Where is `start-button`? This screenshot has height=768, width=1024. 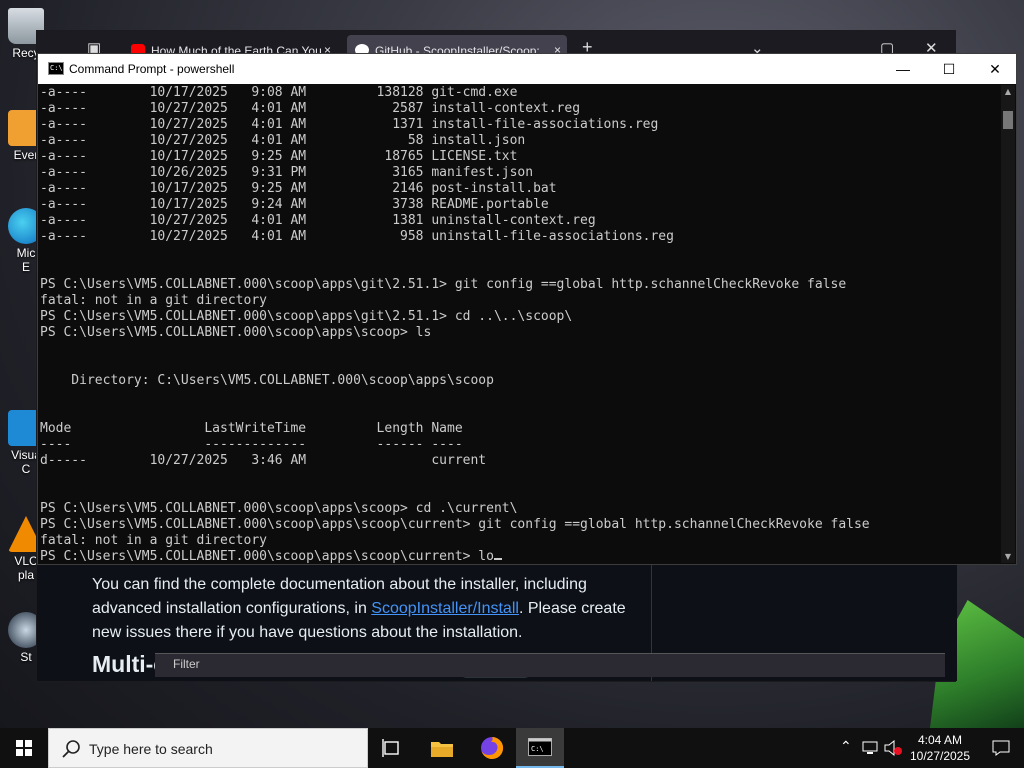 start-button is located at coordinates (24, 748).